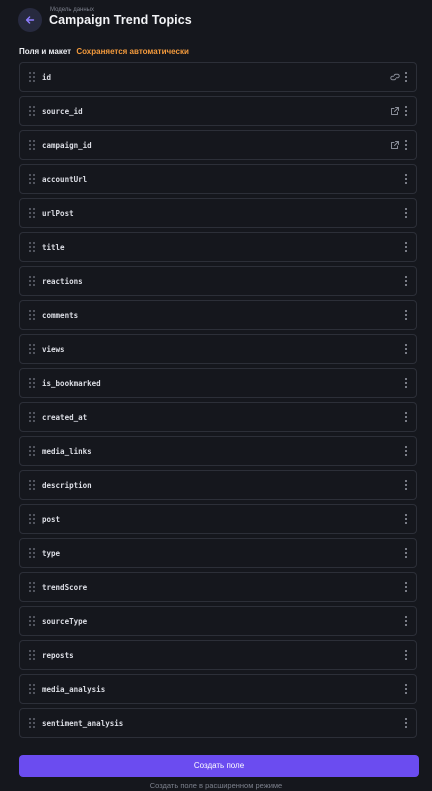 Image resolution: width=432 pixels, height=791 pixels. Describe the element at coordinates (218, 723) in the screenshot. I see `field-row: sentiment_analysis` at that location.